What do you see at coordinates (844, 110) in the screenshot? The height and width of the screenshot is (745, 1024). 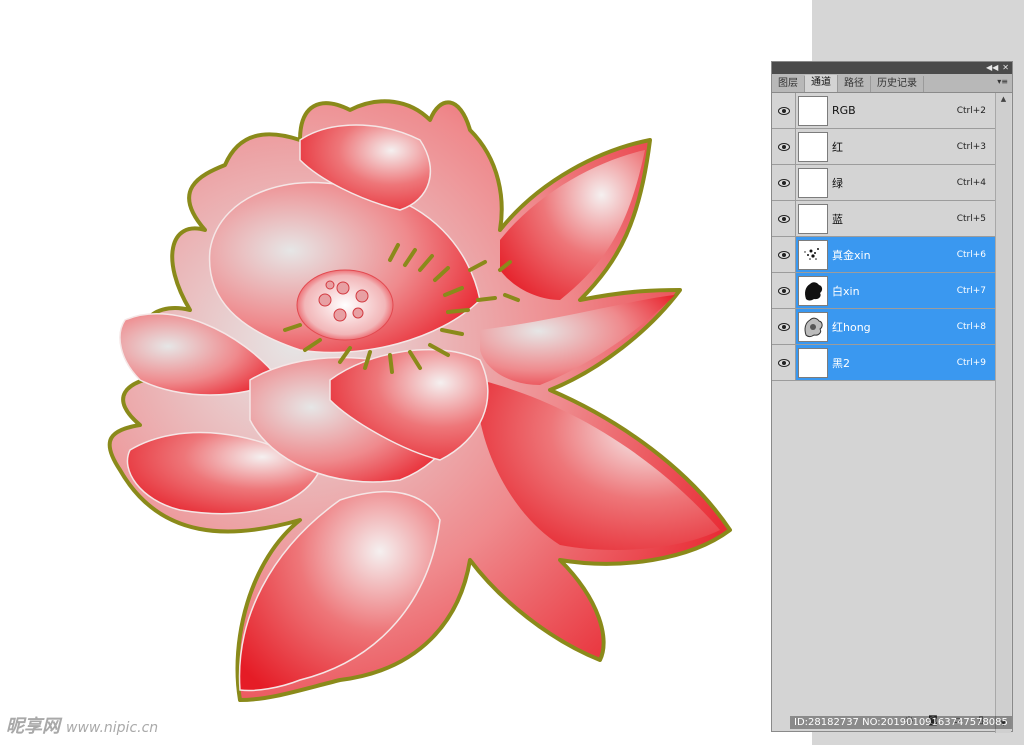 I see `channel-name: RGB` at bounding box center [844, 110].